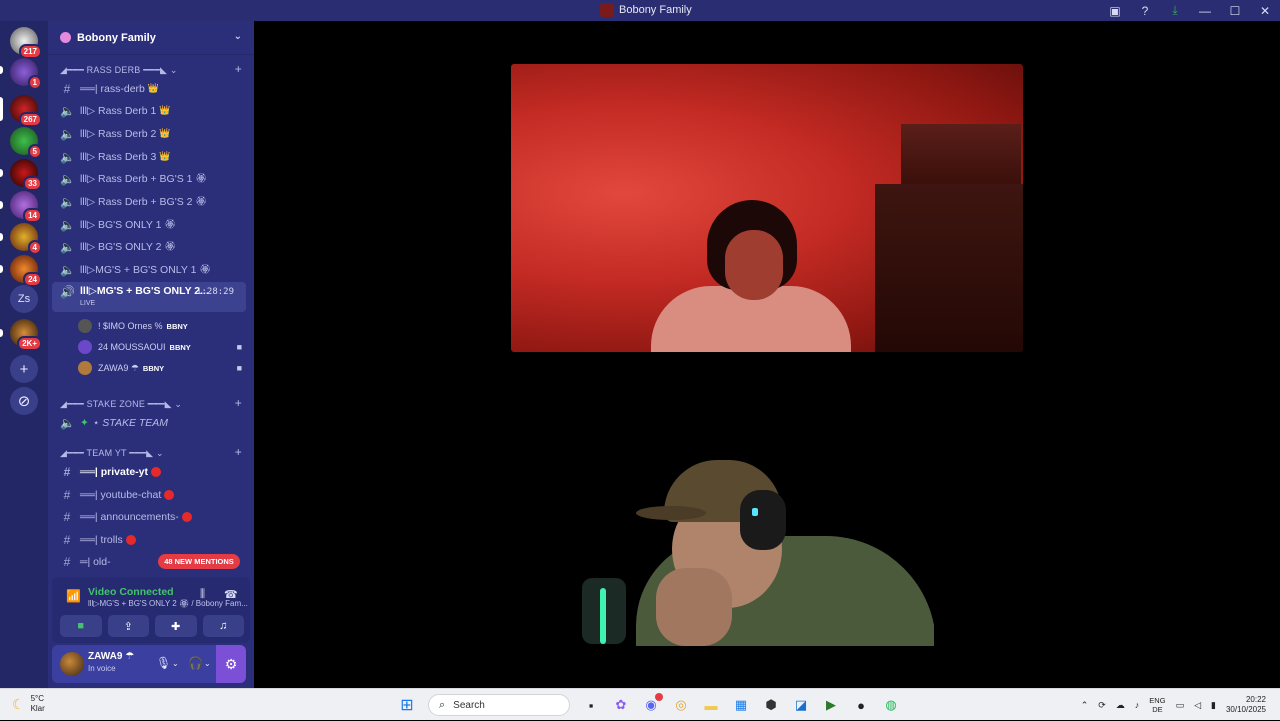 The image size is (1280, 721). What do you see at coordinates (26, 335) in the screenshot?
I see `server-9: 2K+` at bounding box center [26, 335].